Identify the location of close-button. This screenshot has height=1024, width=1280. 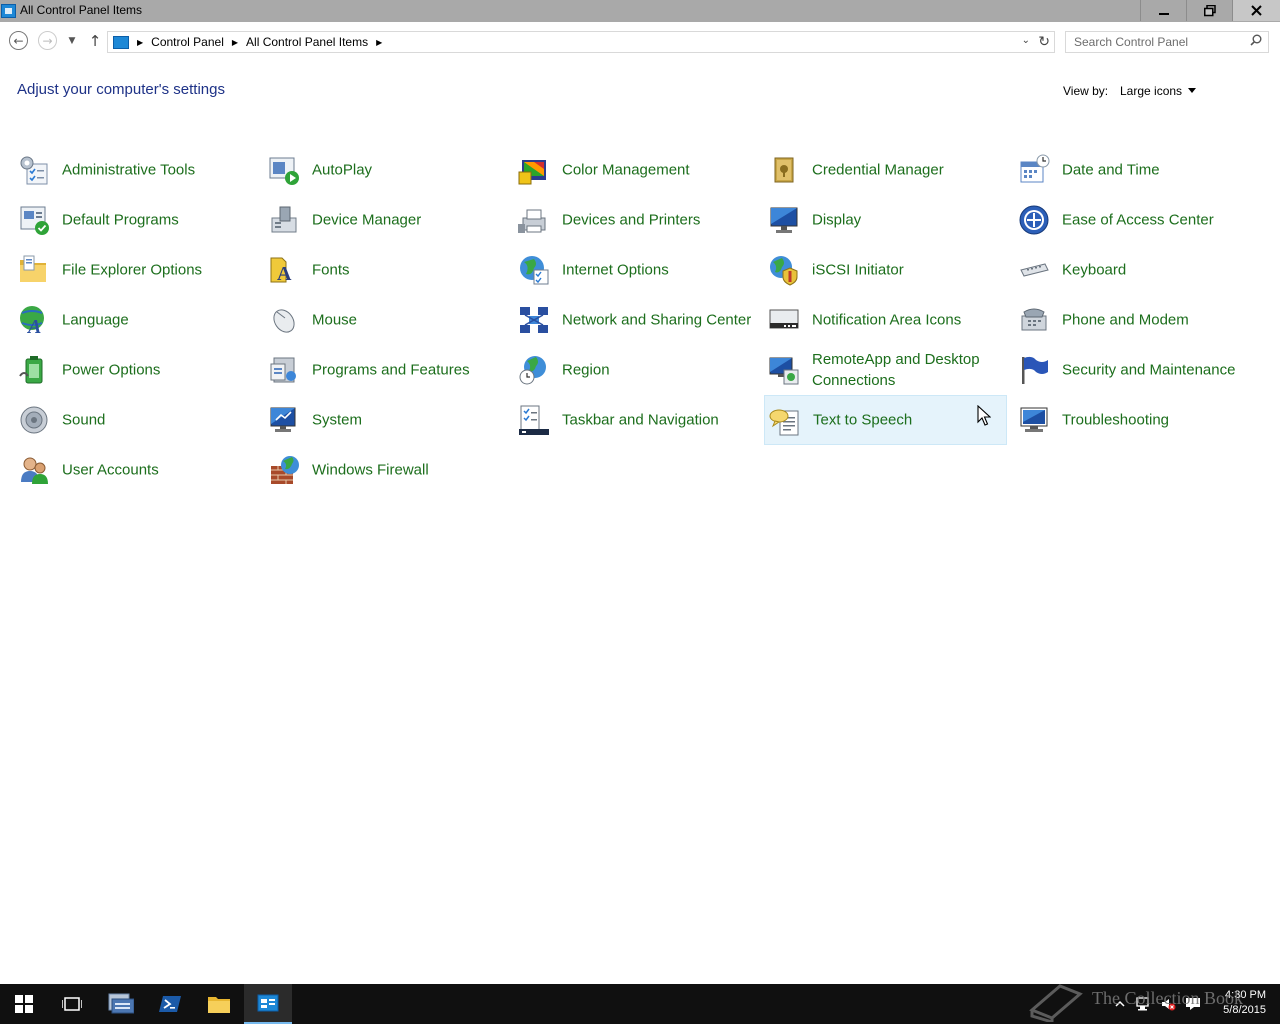
(1256, 10).